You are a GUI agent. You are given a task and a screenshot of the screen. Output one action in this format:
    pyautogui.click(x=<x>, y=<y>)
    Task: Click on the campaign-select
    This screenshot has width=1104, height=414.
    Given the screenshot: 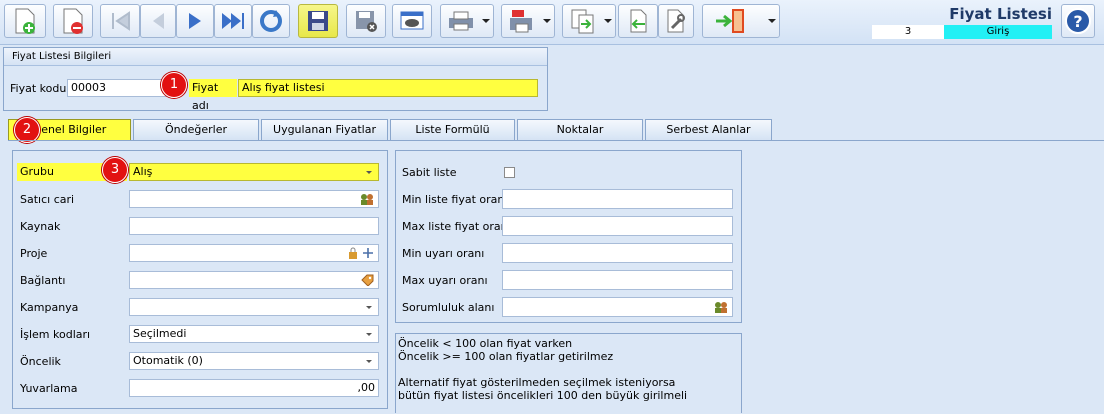 What is the action you would take?
    pyautogui.click(x=254, y=307)
    